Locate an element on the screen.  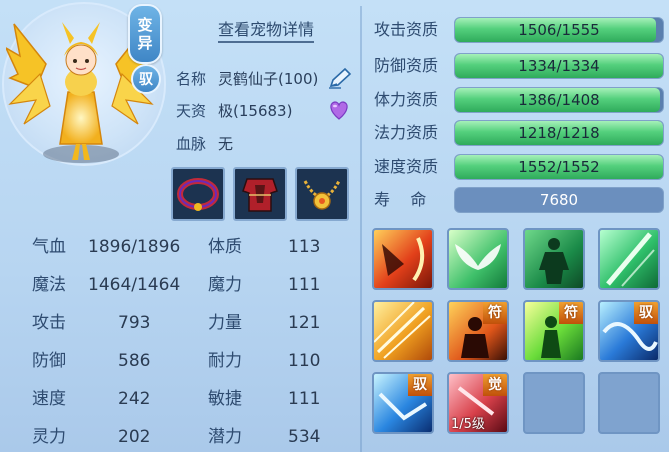
skill-slot-9: 驭 is located at coordinates (403, 403).